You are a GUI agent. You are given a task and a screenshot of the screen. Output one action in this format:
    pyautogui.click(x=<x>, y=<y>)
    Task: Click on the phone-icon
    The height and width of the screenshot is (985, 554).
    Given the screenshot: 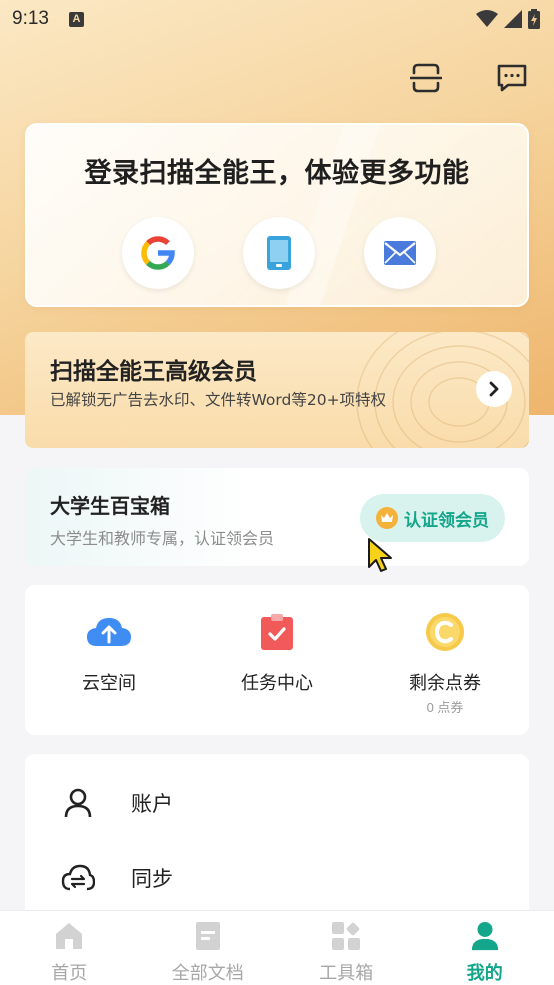 What is the action you would take?
    pyautogui.click(x=279, y=253)
    